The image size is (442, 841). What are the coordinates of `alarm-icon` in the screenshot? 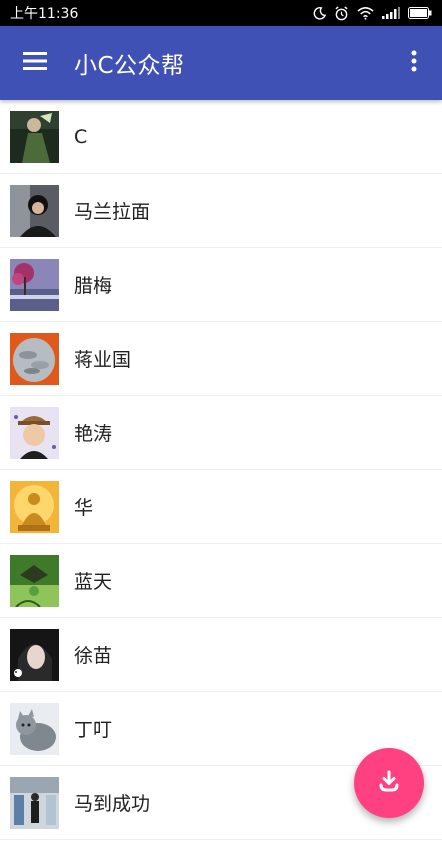 It's located at (341, 13).